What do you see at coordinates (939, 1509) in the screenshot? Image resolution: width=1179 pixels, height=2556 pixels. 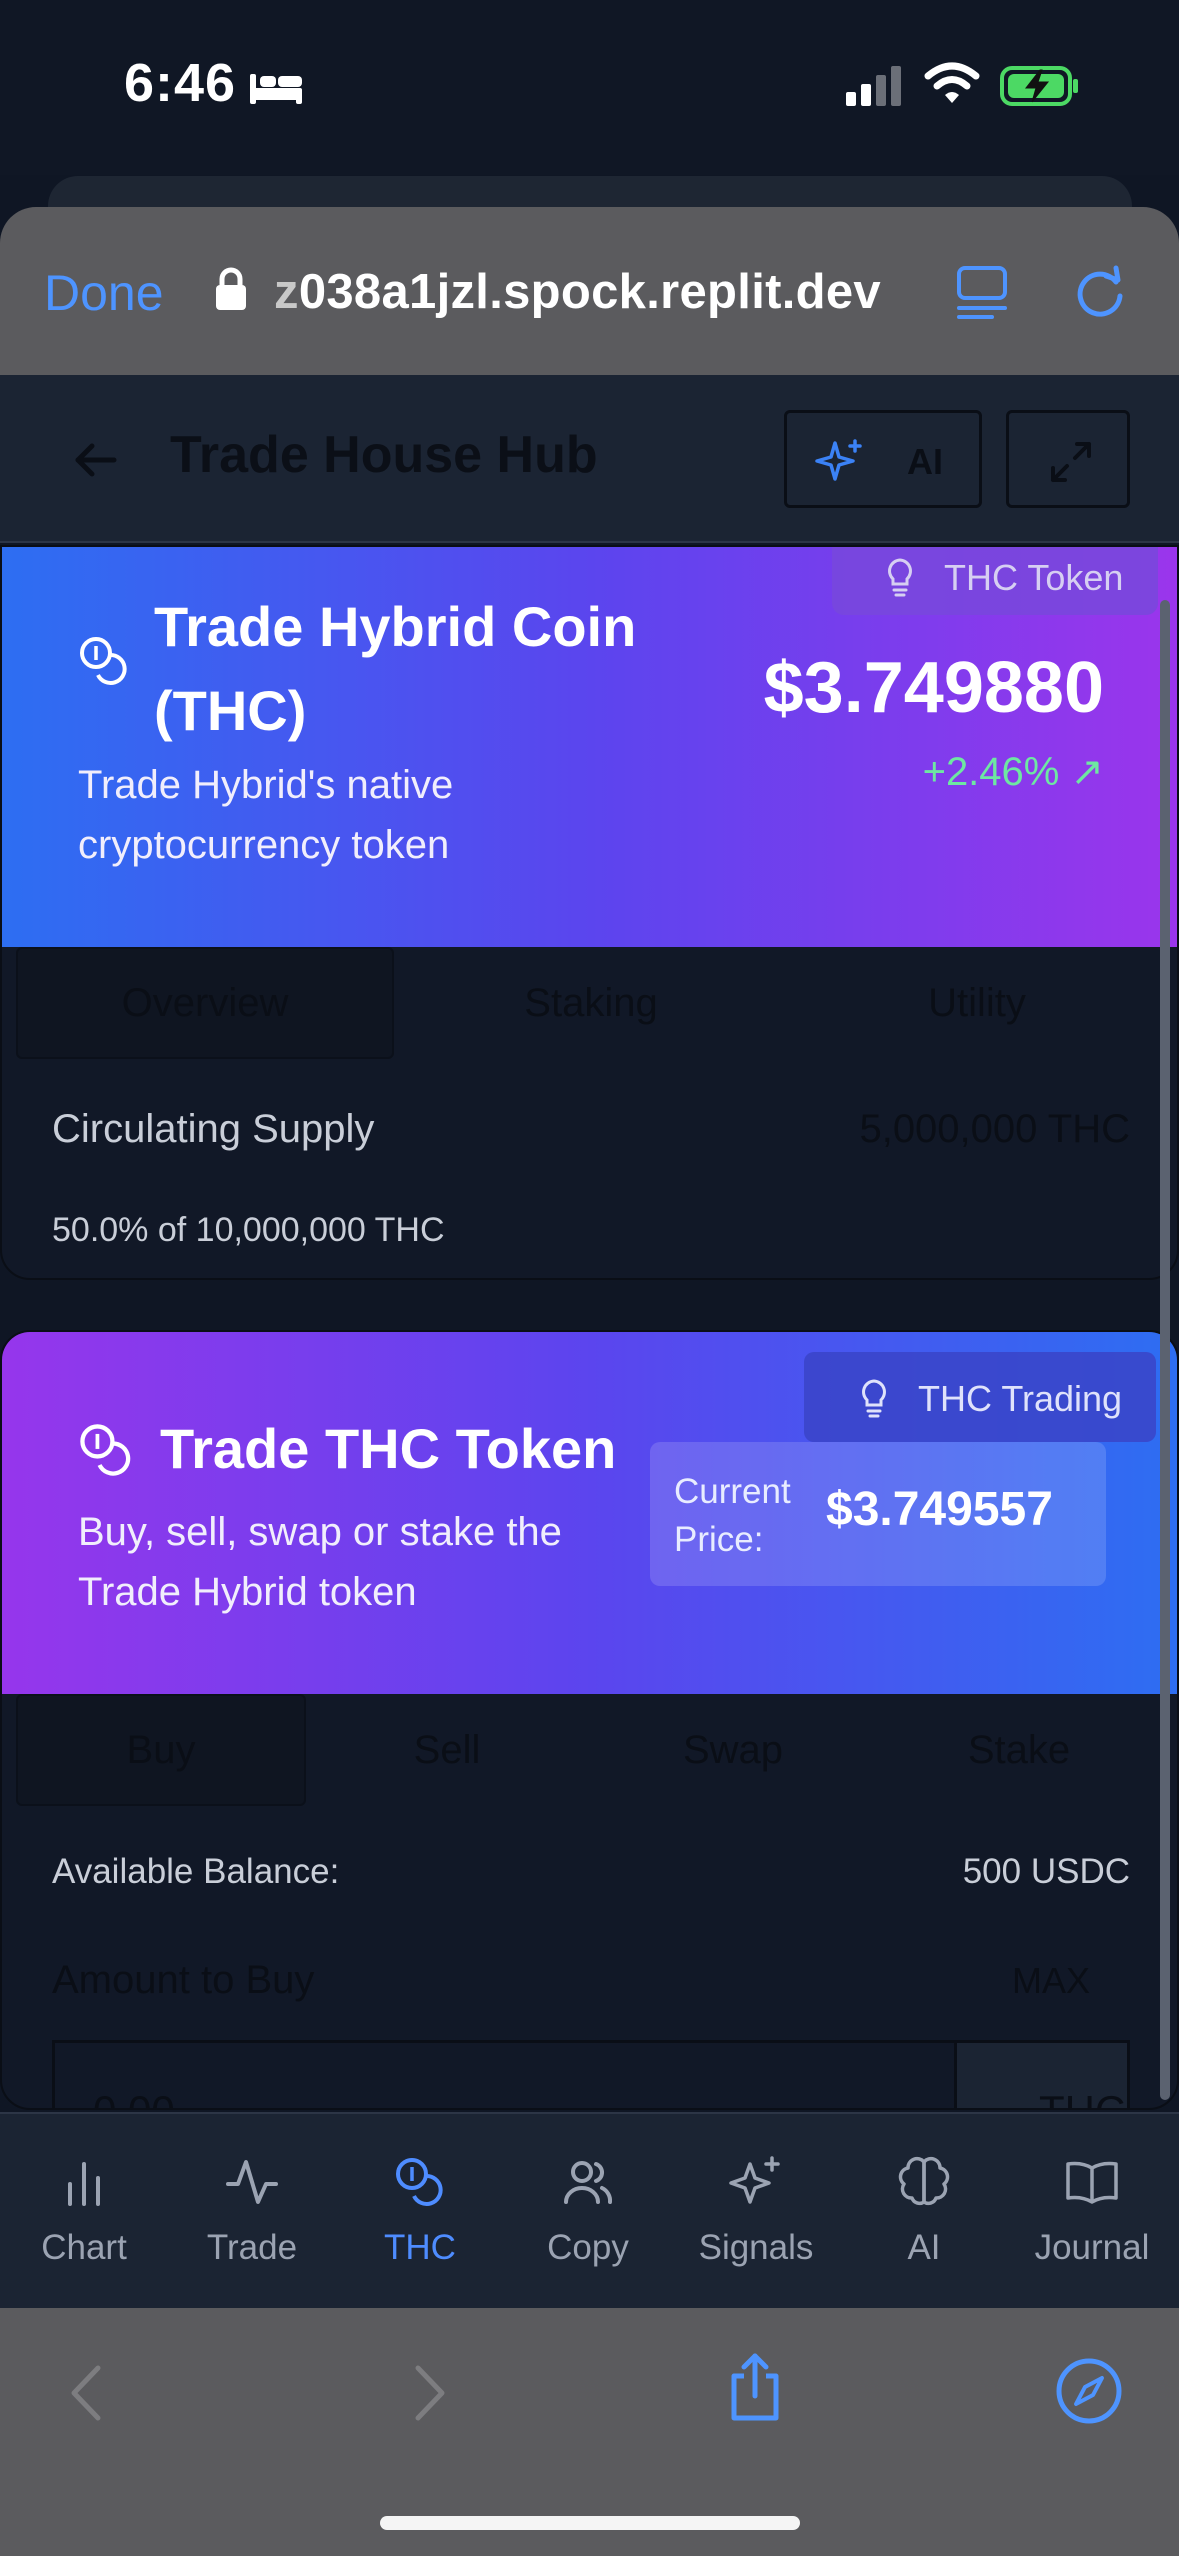 I see `current-price-value: $3.749557` at bounding box center [939, 1509].